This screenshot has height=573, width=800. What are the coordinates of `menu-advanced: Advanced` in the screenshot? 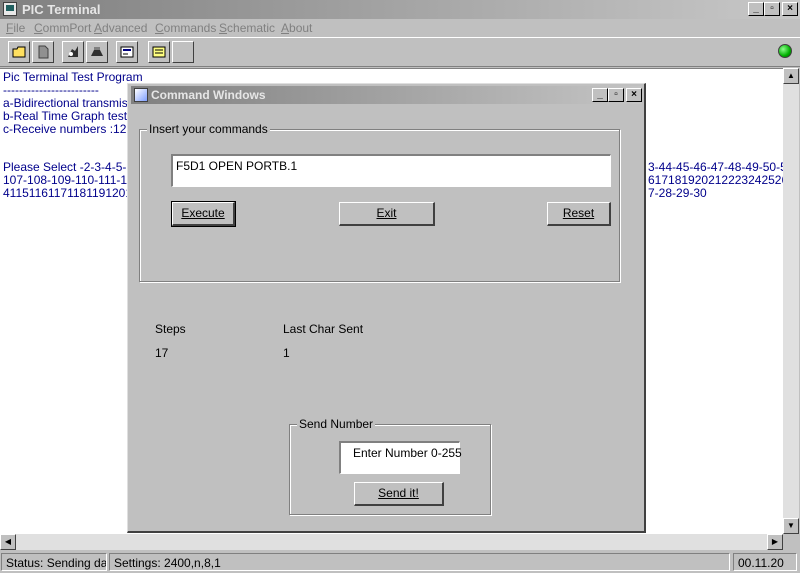 It's located at (120, 28).